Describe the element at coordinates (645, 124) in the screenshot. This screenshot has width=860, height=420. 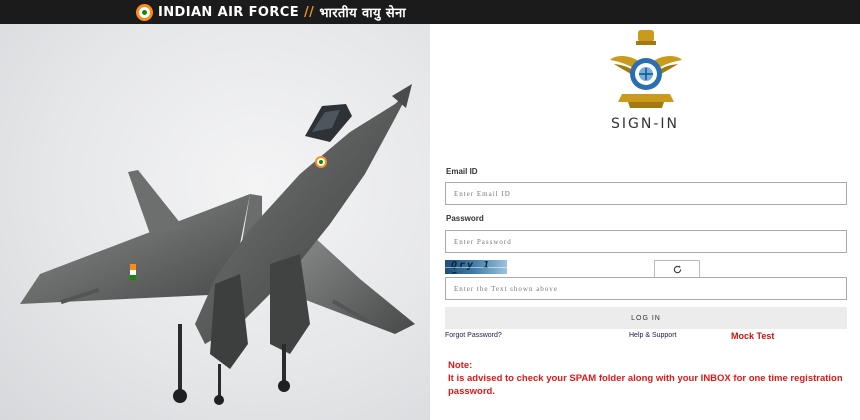
I see `sign-in-heading: SIGN-IN` at that location.